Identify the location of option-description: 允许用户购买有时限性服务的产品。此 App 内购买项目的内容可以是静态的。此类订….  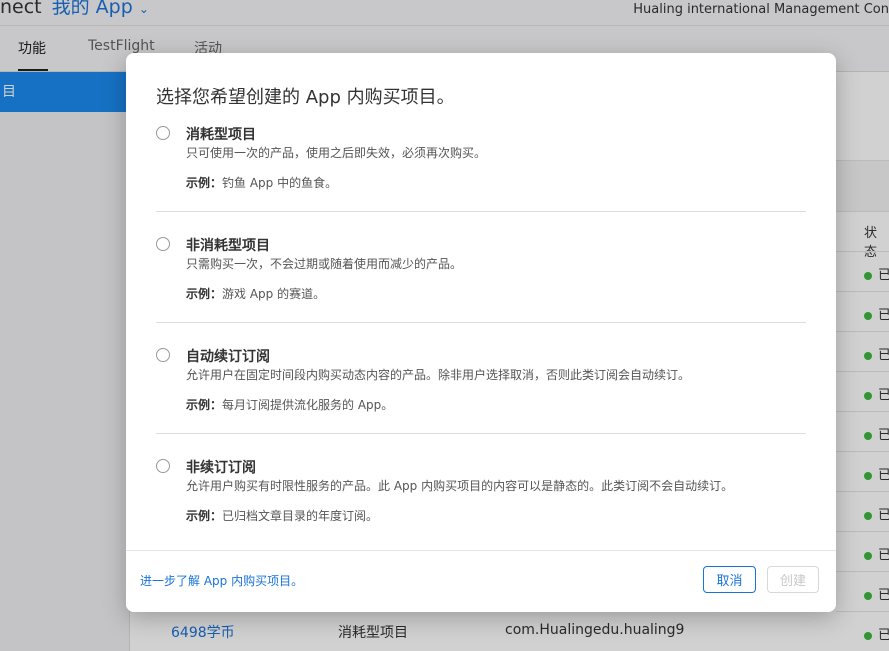
(460, 486).